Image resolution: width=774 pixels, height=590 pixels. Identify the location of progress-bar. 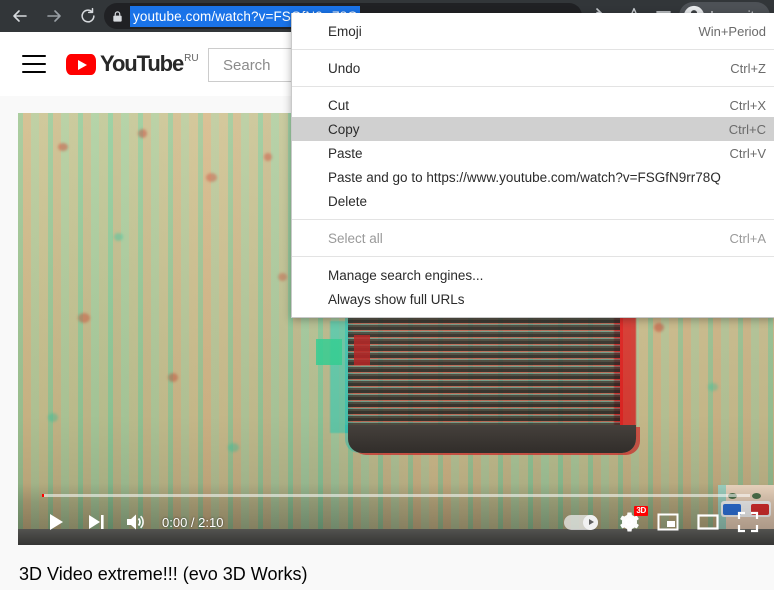
(396, 495).